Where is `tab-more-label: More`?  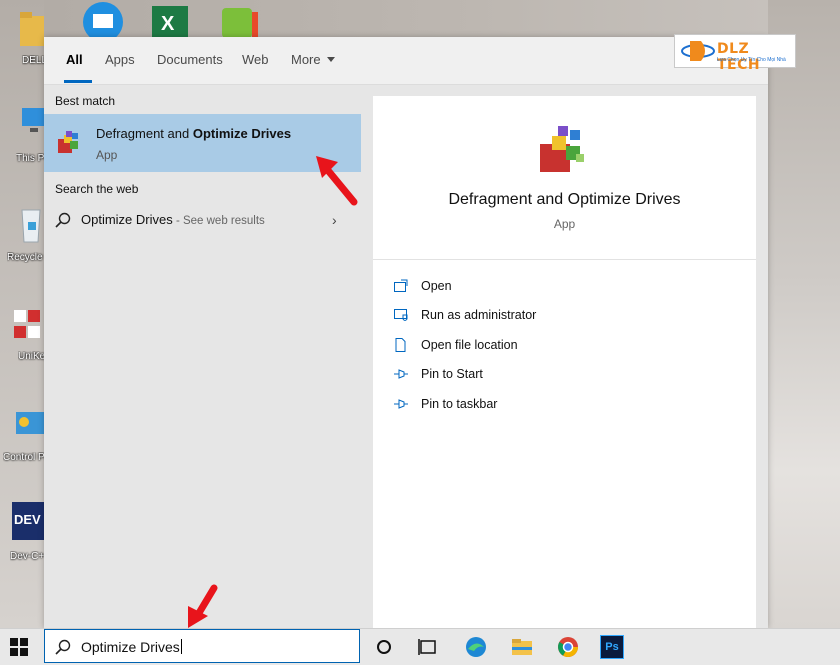 tab-more-label: More is located at coordinates (306, 59).